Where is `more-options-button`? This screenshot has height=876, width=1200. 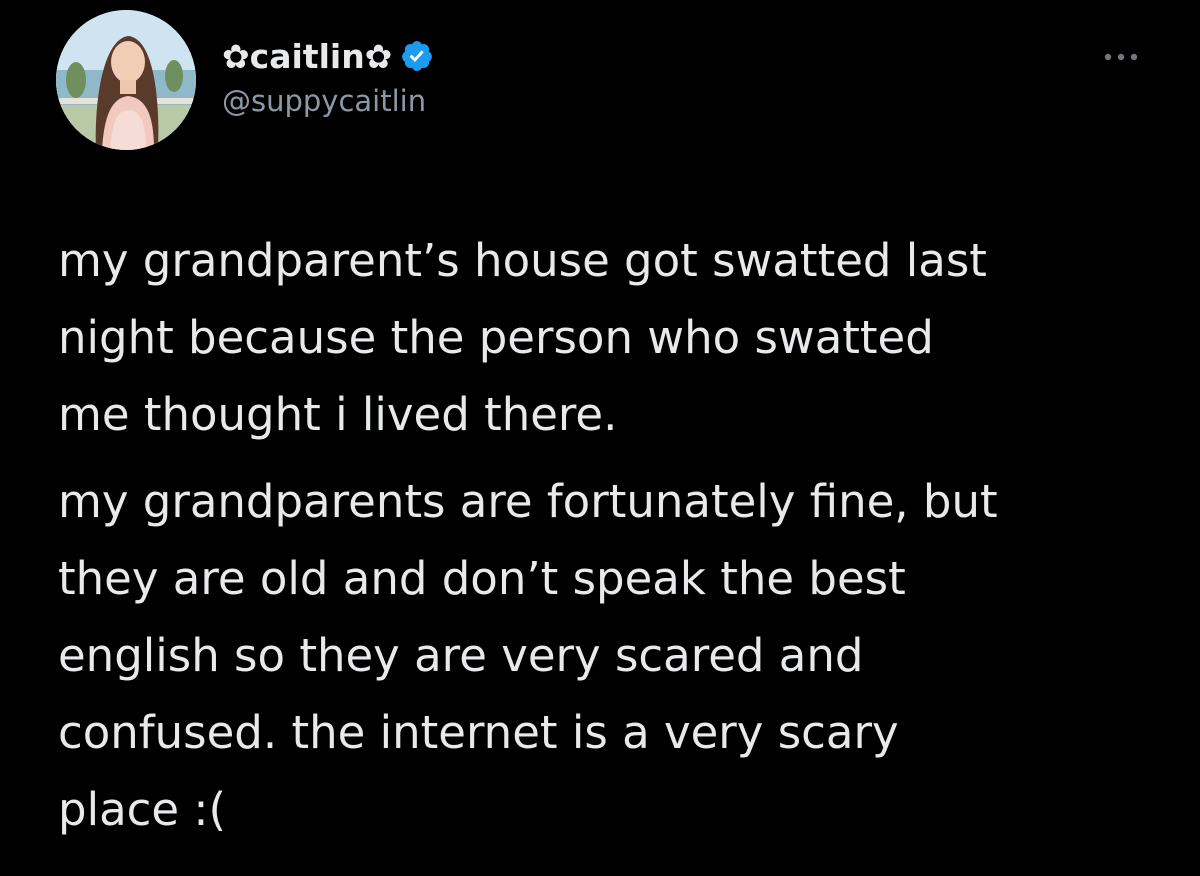
more-options-button is located at coordinates (1121, 57).